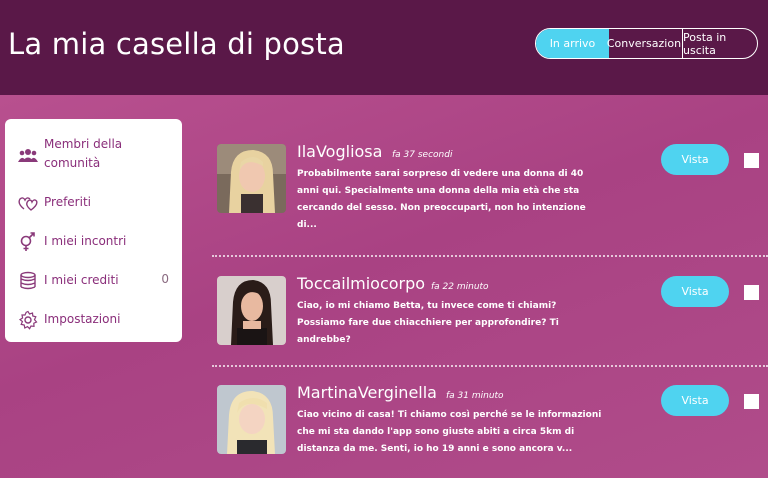 This screenshot has width=768, height=478. What do you see at coordinates (85, 241) in the screenshot?
I see `sidebar-item-label: I miei incontri` at bounding box center [85, 241].